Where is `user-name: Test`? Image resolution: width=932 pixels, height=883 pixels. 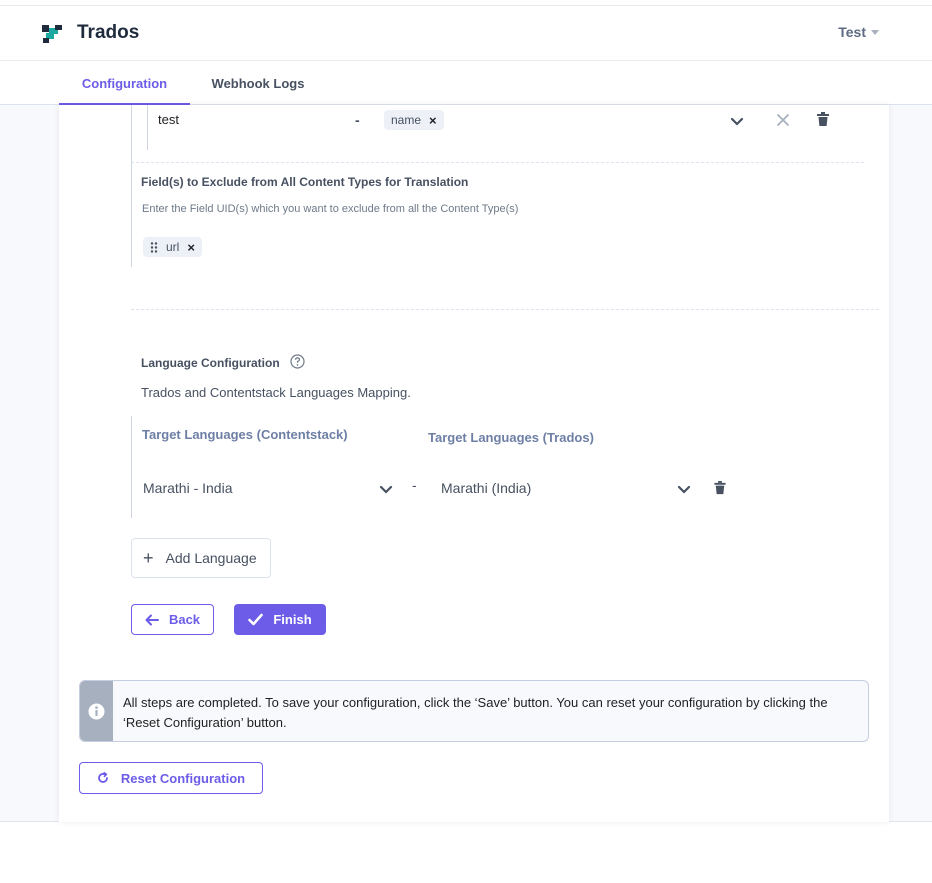 user-name: Test is located at coordinates (852, 32).